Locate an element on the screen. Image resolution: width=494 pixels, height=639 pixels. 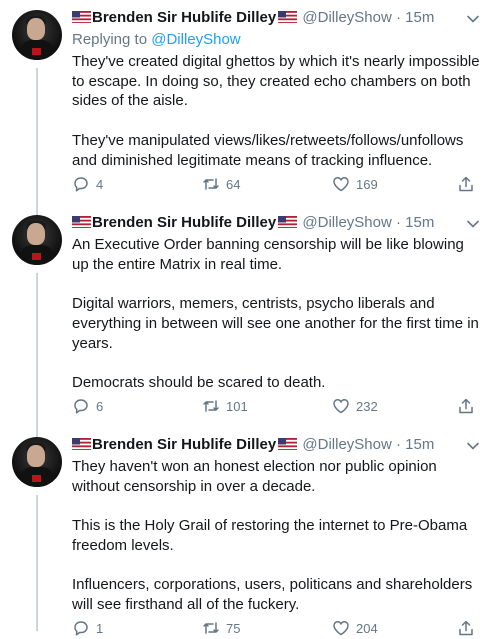
like-button: 169 is located at coordinates (355, 185).